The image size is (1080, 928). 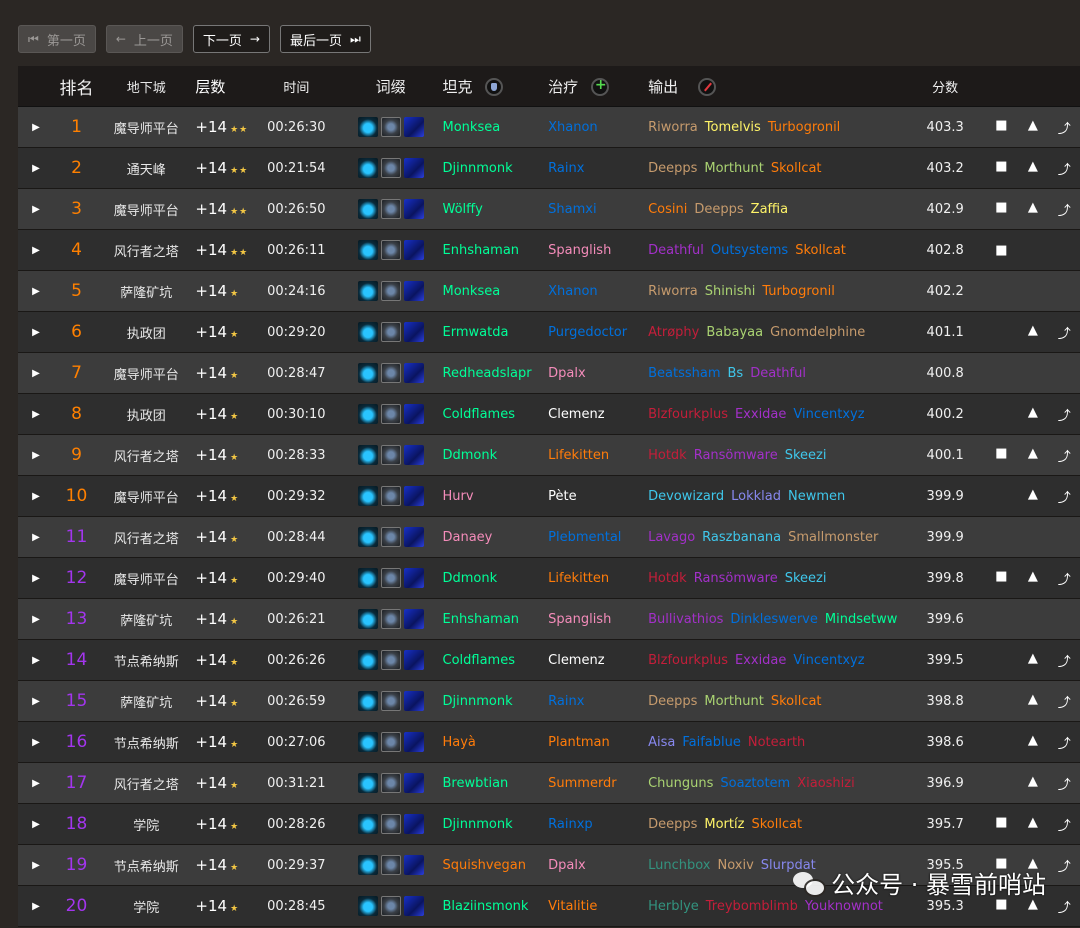 I want to click on tank-player: Coldflames, so click(x=496, y=660).